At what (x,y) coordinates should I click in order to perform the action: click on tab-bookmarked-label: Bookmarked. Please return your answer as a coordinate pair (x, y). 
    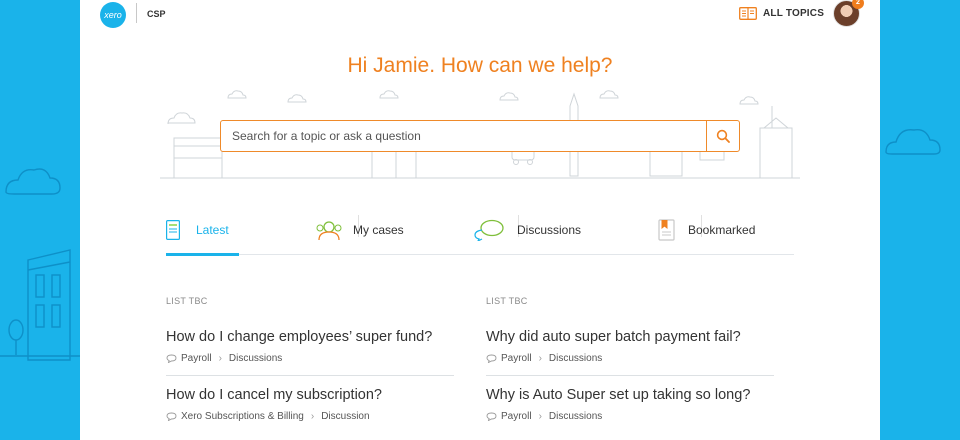
    Looking at the image, I should click on (722, 230).